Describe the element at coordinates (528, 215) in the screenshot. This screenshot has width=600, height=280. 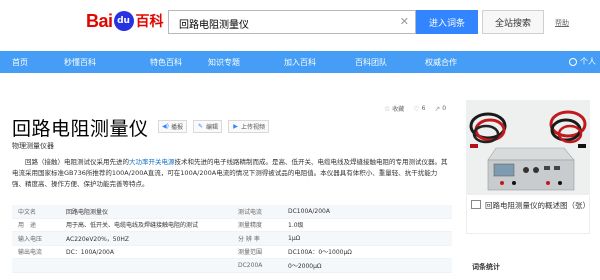
I see `image-caption: 回路电阻测量仪的概述图（张）` at that location.